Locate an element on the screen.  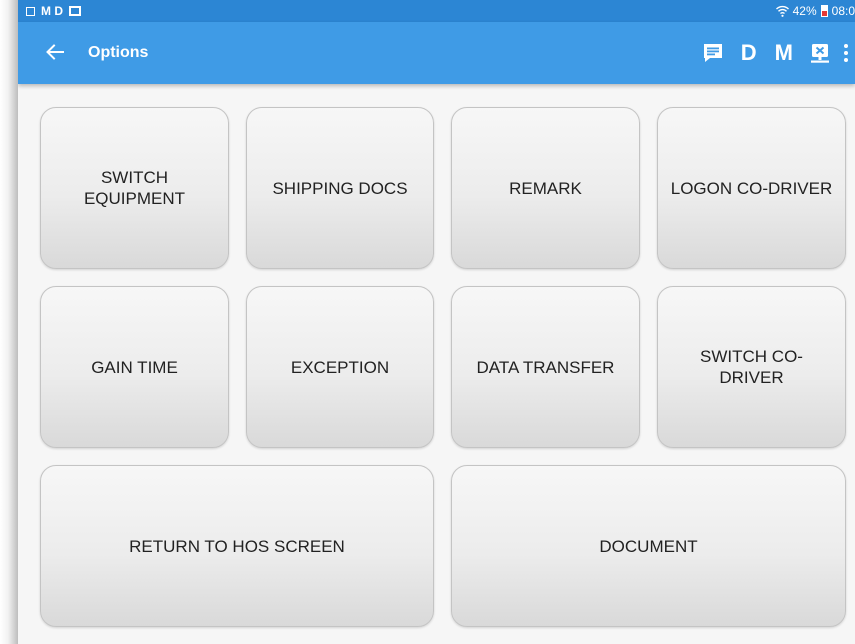
status-bar-left: M D is located at coordinates (53, 11).